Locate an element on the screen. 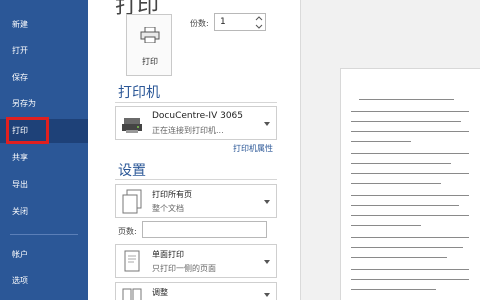 The height and width of the screenshot is (300, 480). duplex-dropdown: 单面打印 只打印一侧的页面 is located at coordinates (196, 261).